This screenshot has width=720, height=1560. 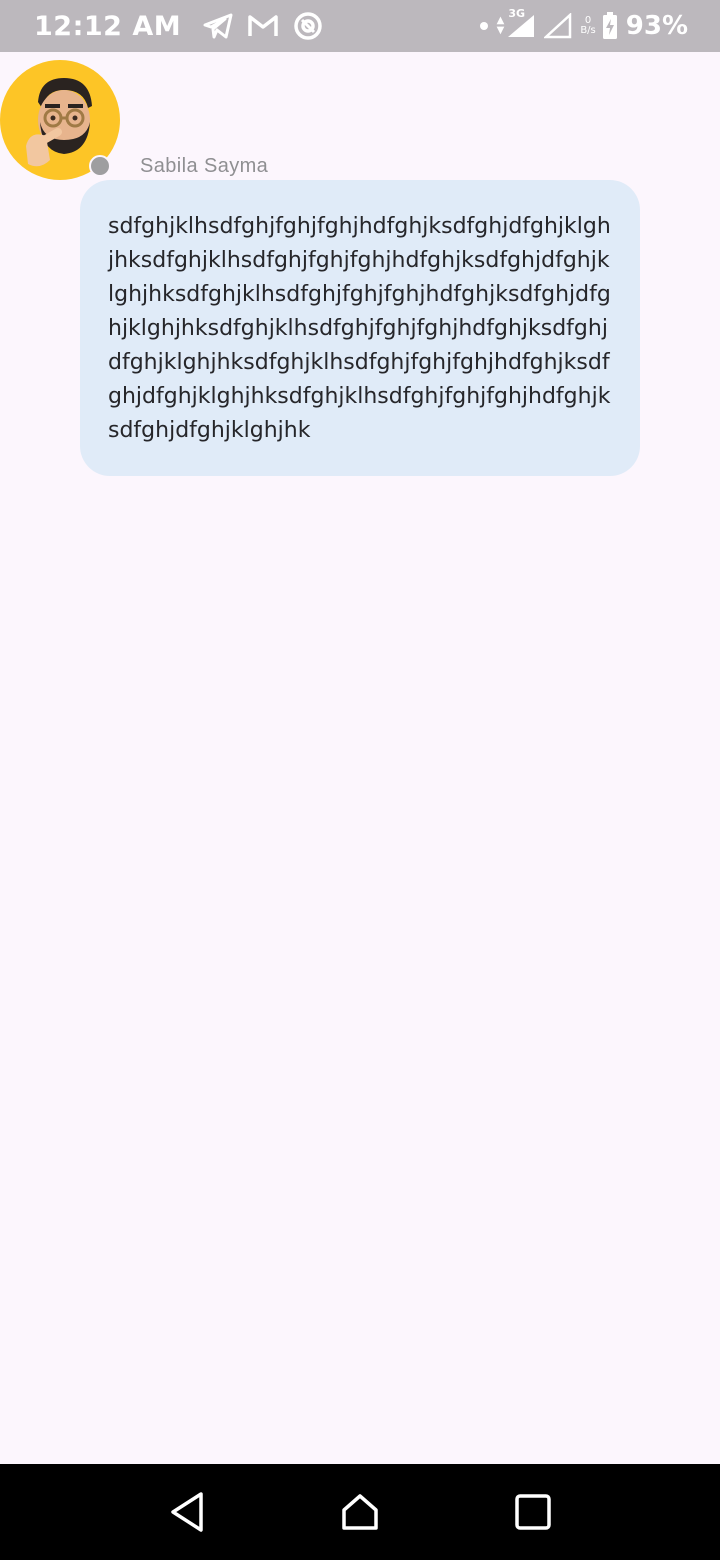 I want to click on back-button, so click(x=187, y=1512).